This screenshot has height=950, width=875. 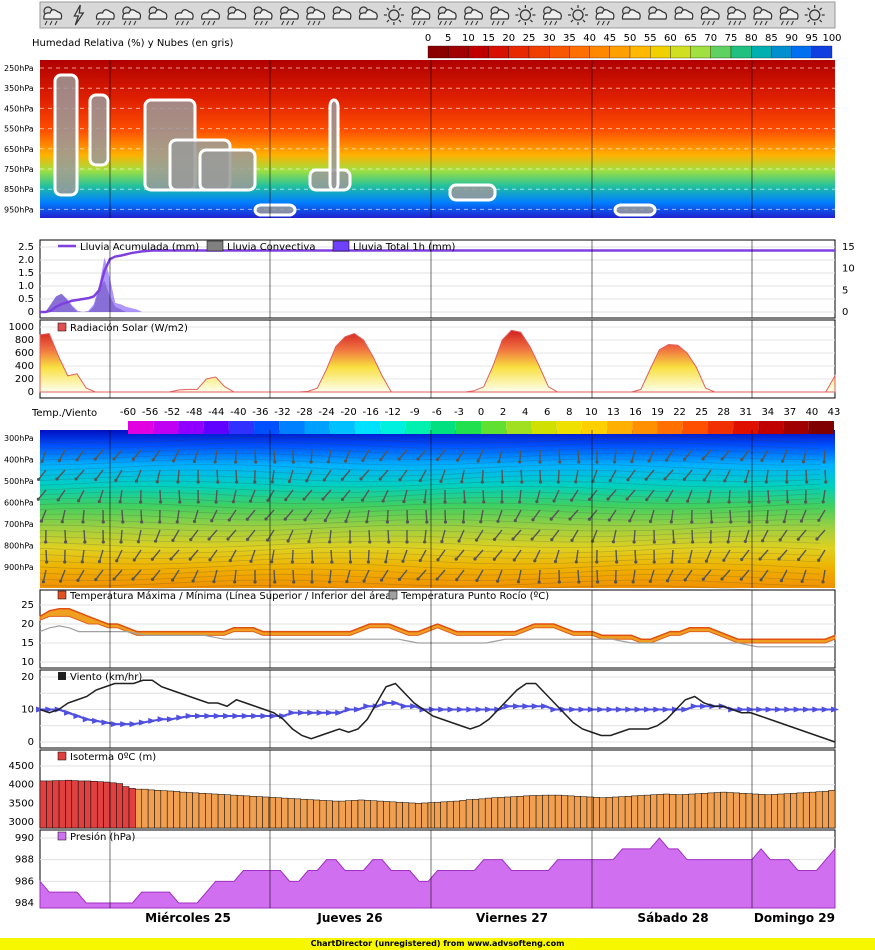 I want to click on scale-tick: 90, so click(x=791, y=38).